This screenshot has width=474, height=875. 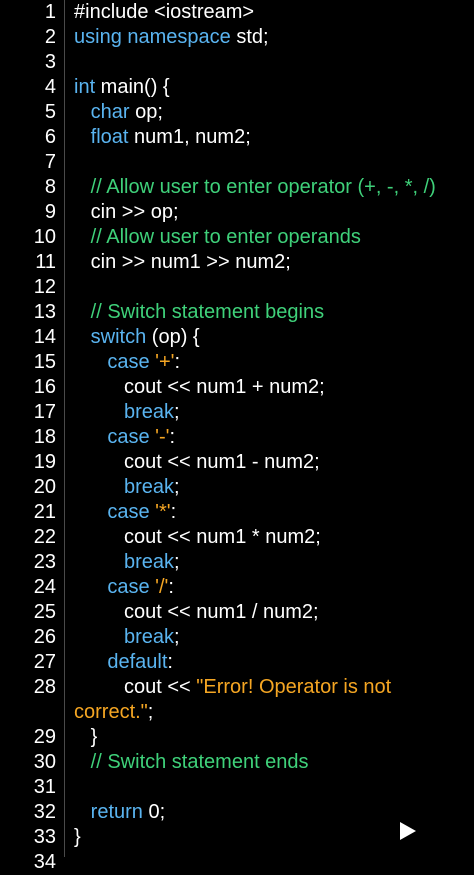 I want to click on code-token: int, so click(x=85, y=87).